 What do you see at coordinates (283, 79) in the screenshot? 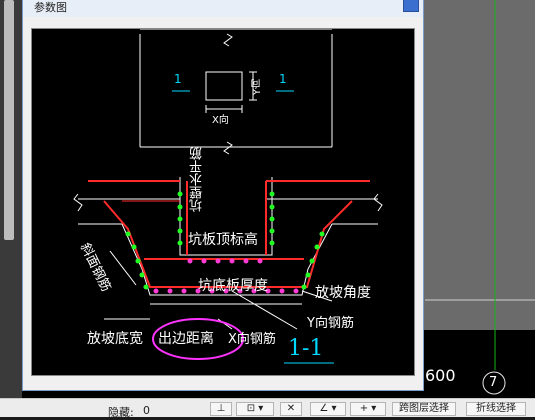
I see `section-mark-right: 1` at bounding box center [283, 79].